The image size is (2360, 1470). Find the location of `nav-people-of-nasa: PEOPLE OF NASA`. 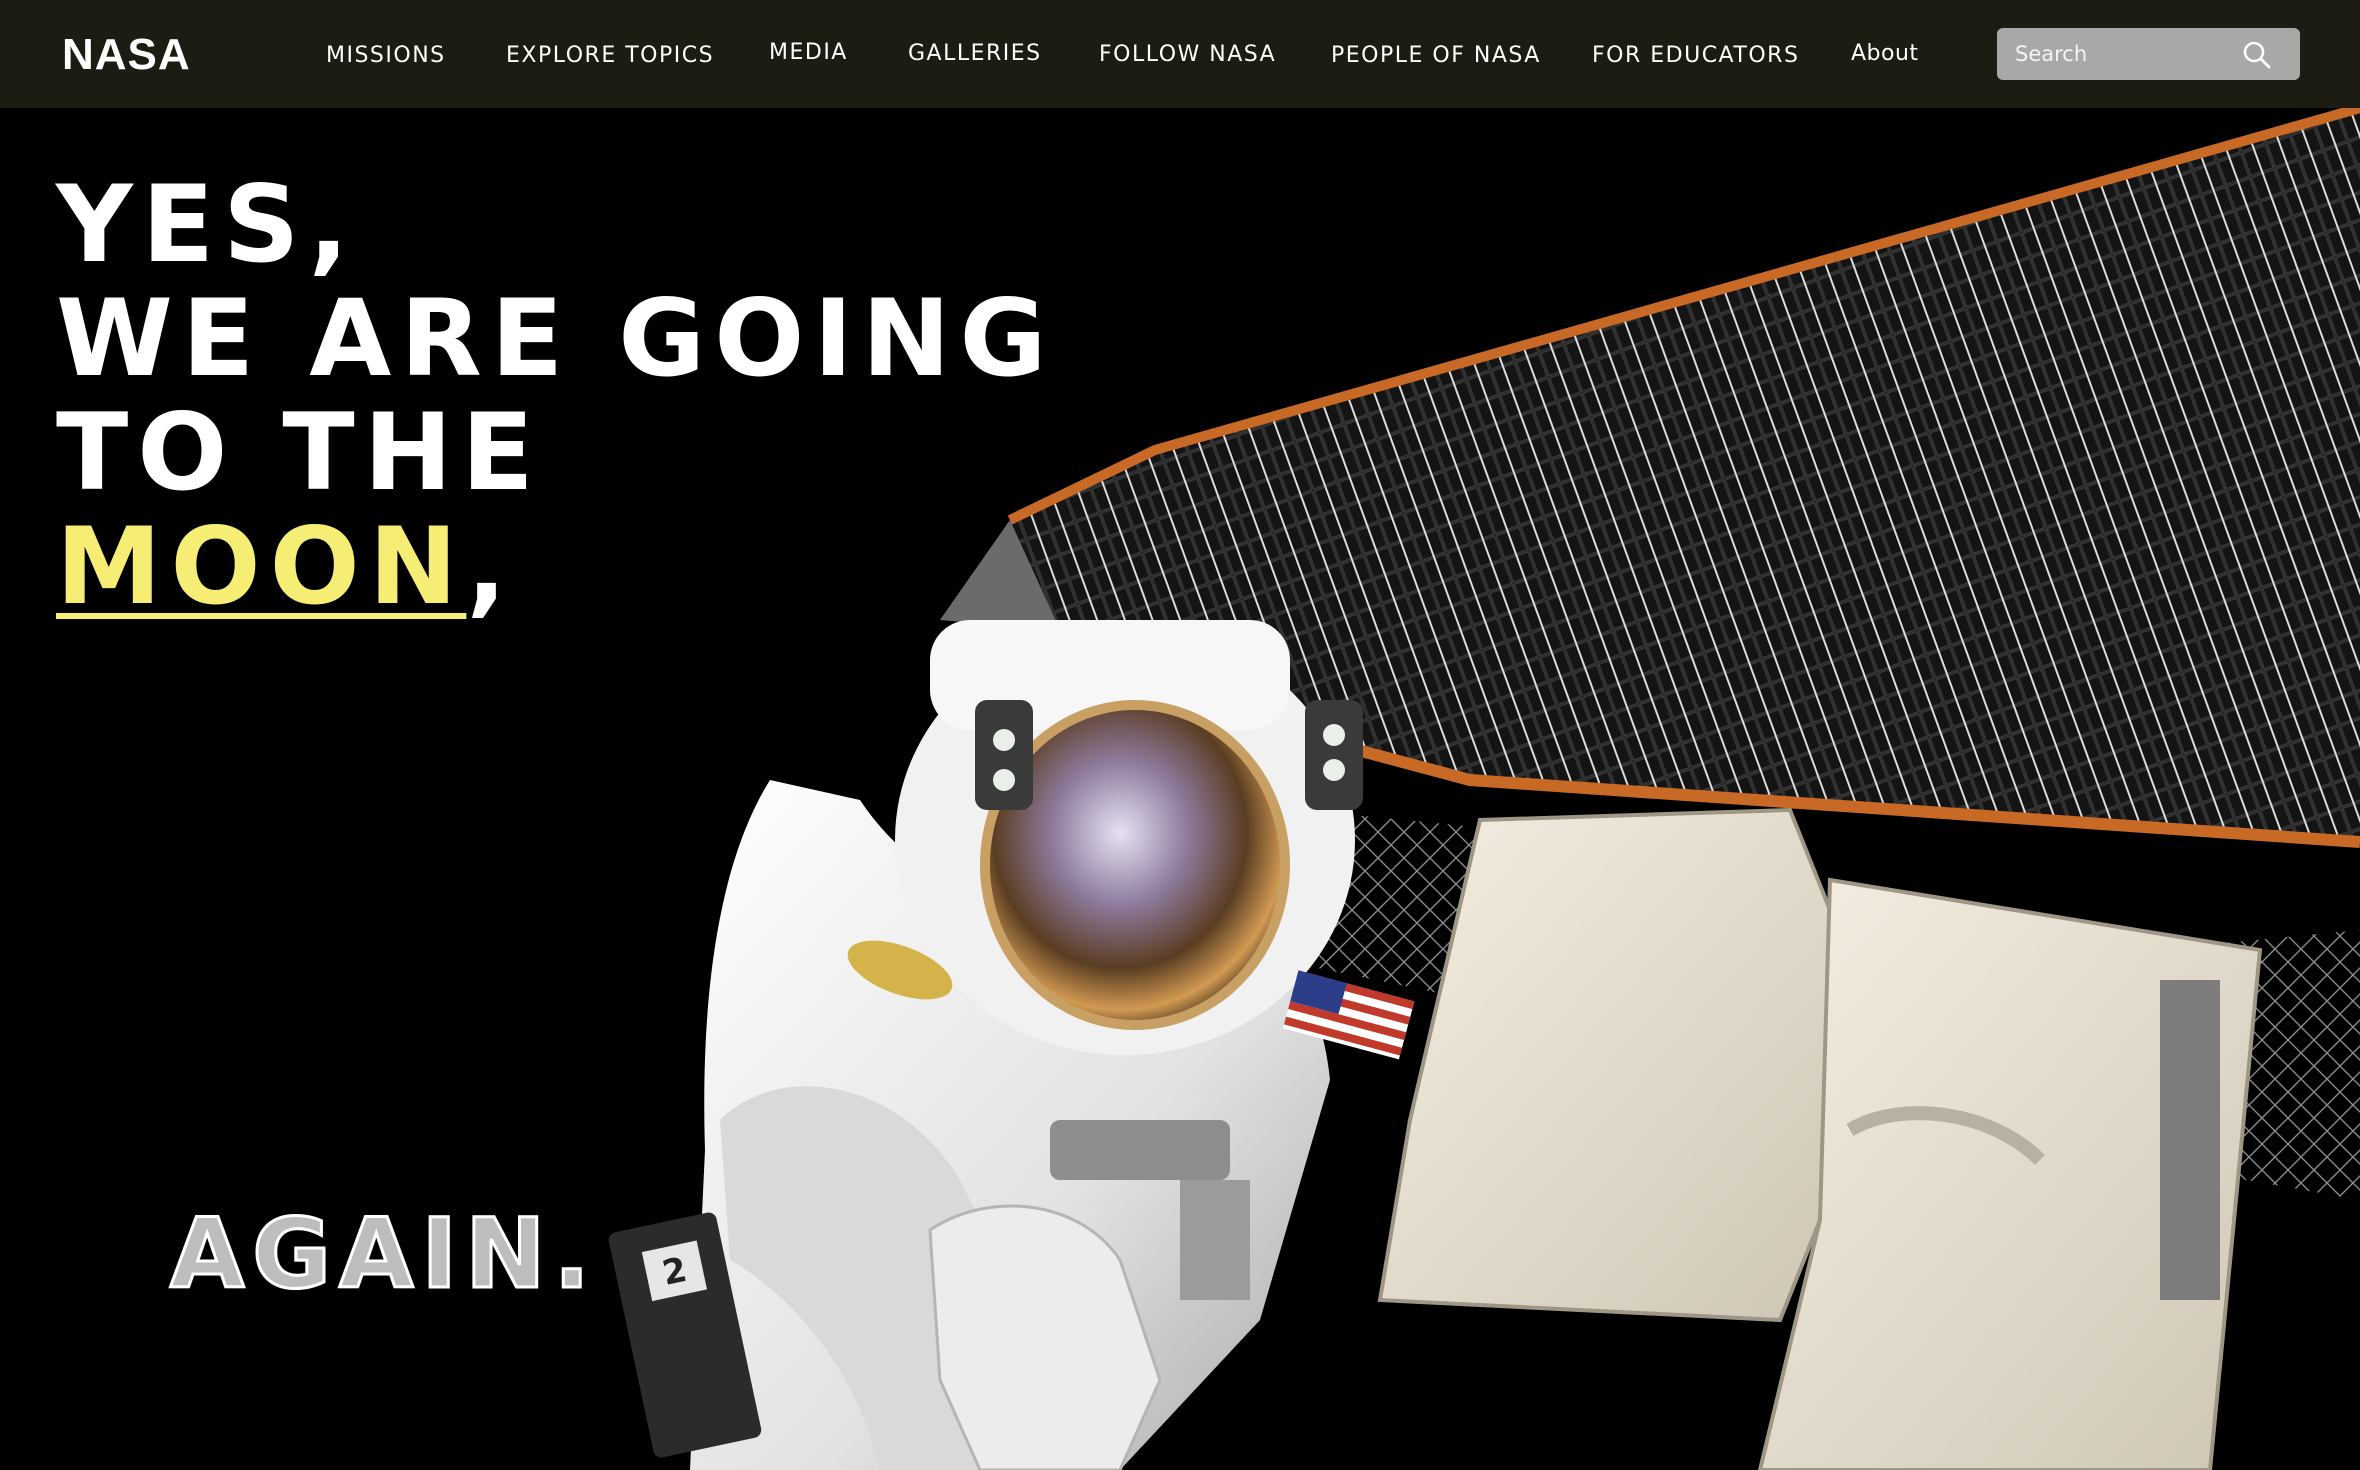

nav-people-of-nasa: PEOPLE OF NASA is located at coordinates (1436, 56).